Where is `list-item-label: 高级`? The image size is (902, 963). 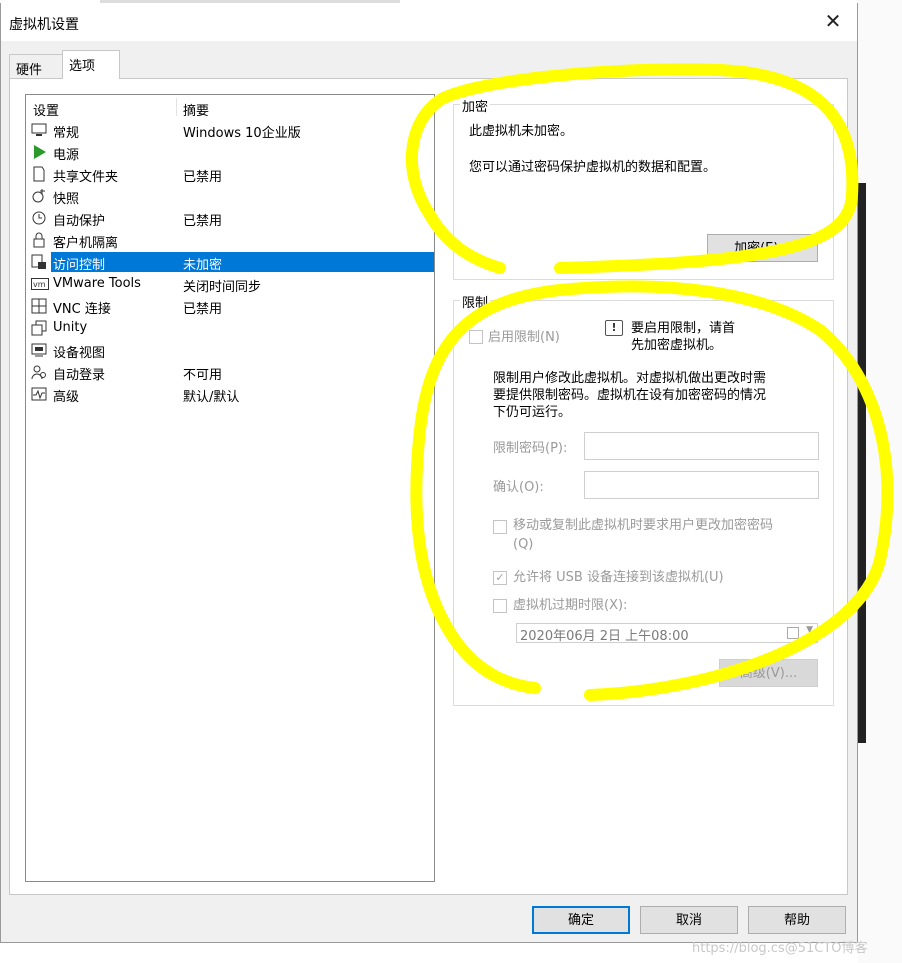
list-item-label: 高级 is located at coordinates (66, 397).